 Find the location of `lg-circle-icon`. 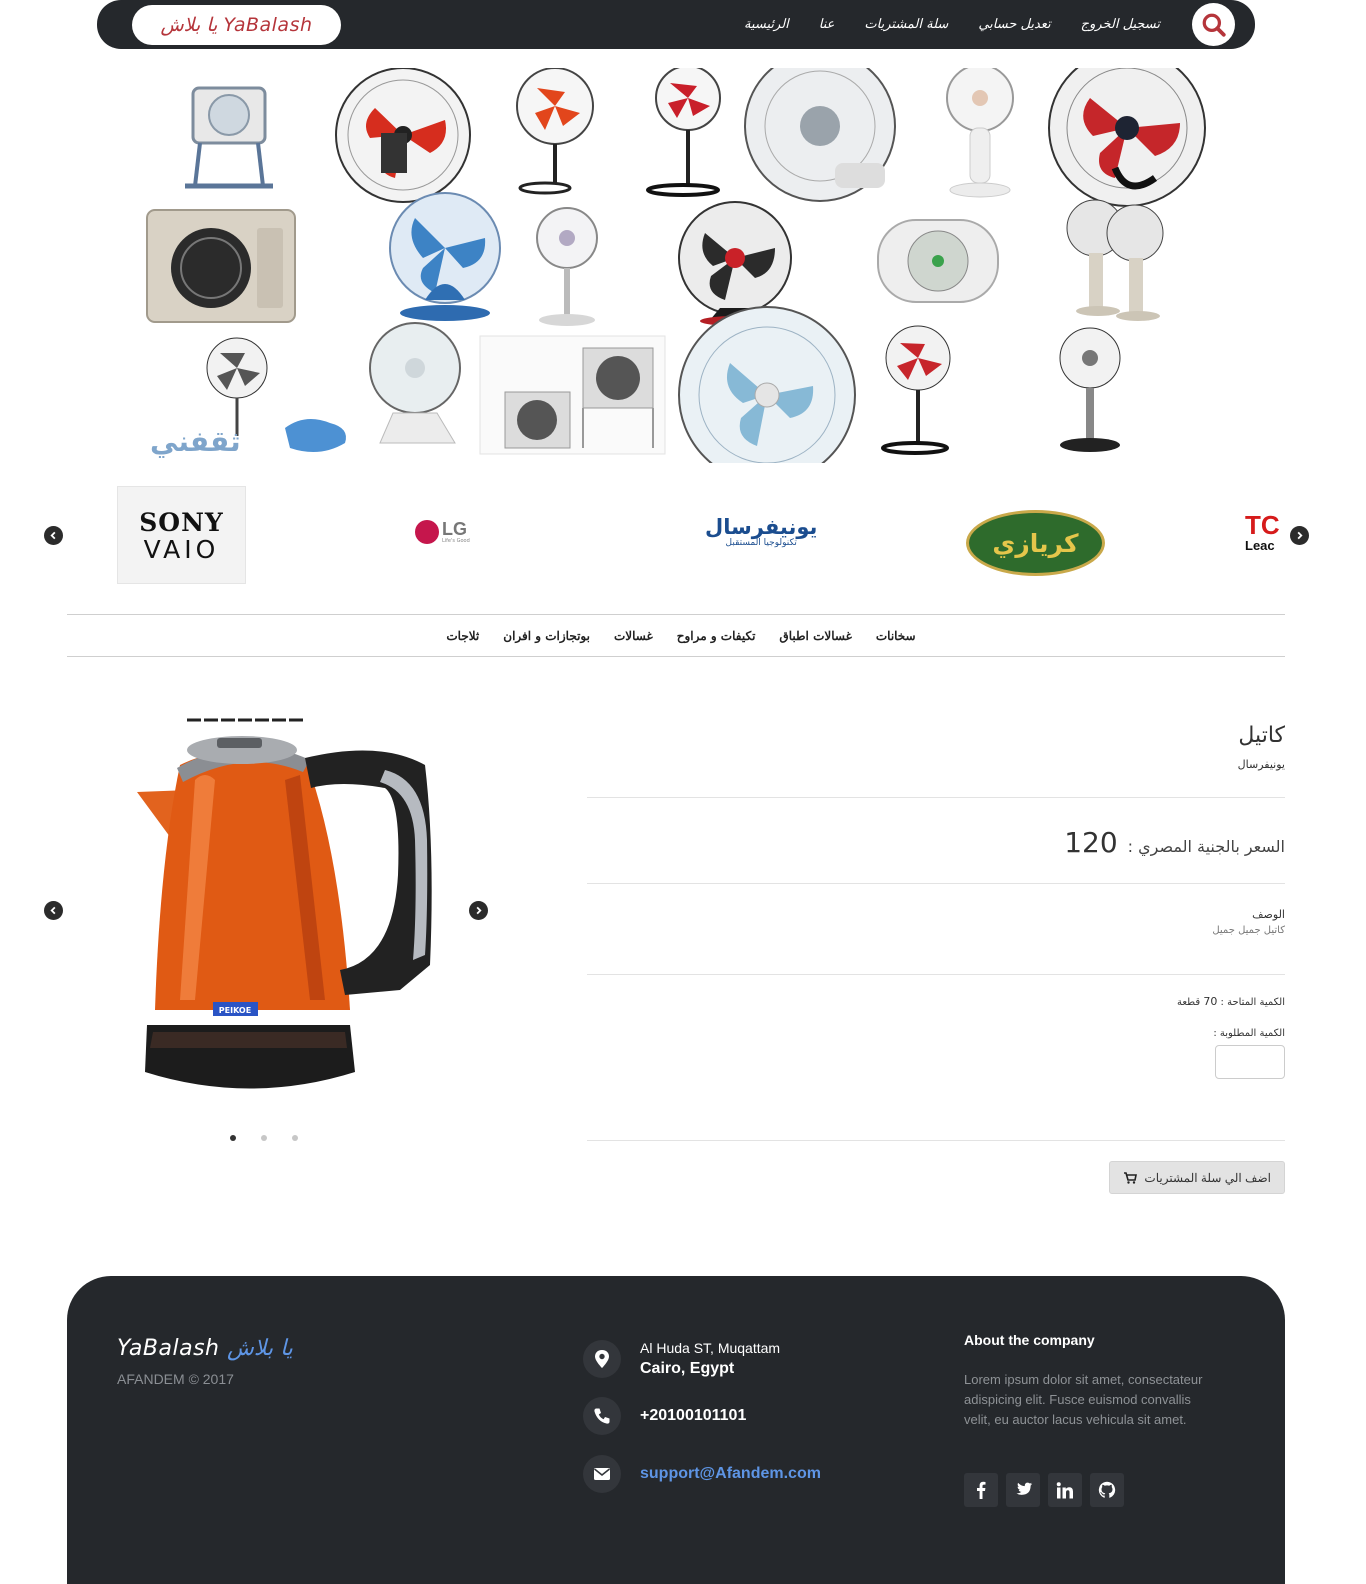

lg-circle-icon is located at coordinates (427, 532).